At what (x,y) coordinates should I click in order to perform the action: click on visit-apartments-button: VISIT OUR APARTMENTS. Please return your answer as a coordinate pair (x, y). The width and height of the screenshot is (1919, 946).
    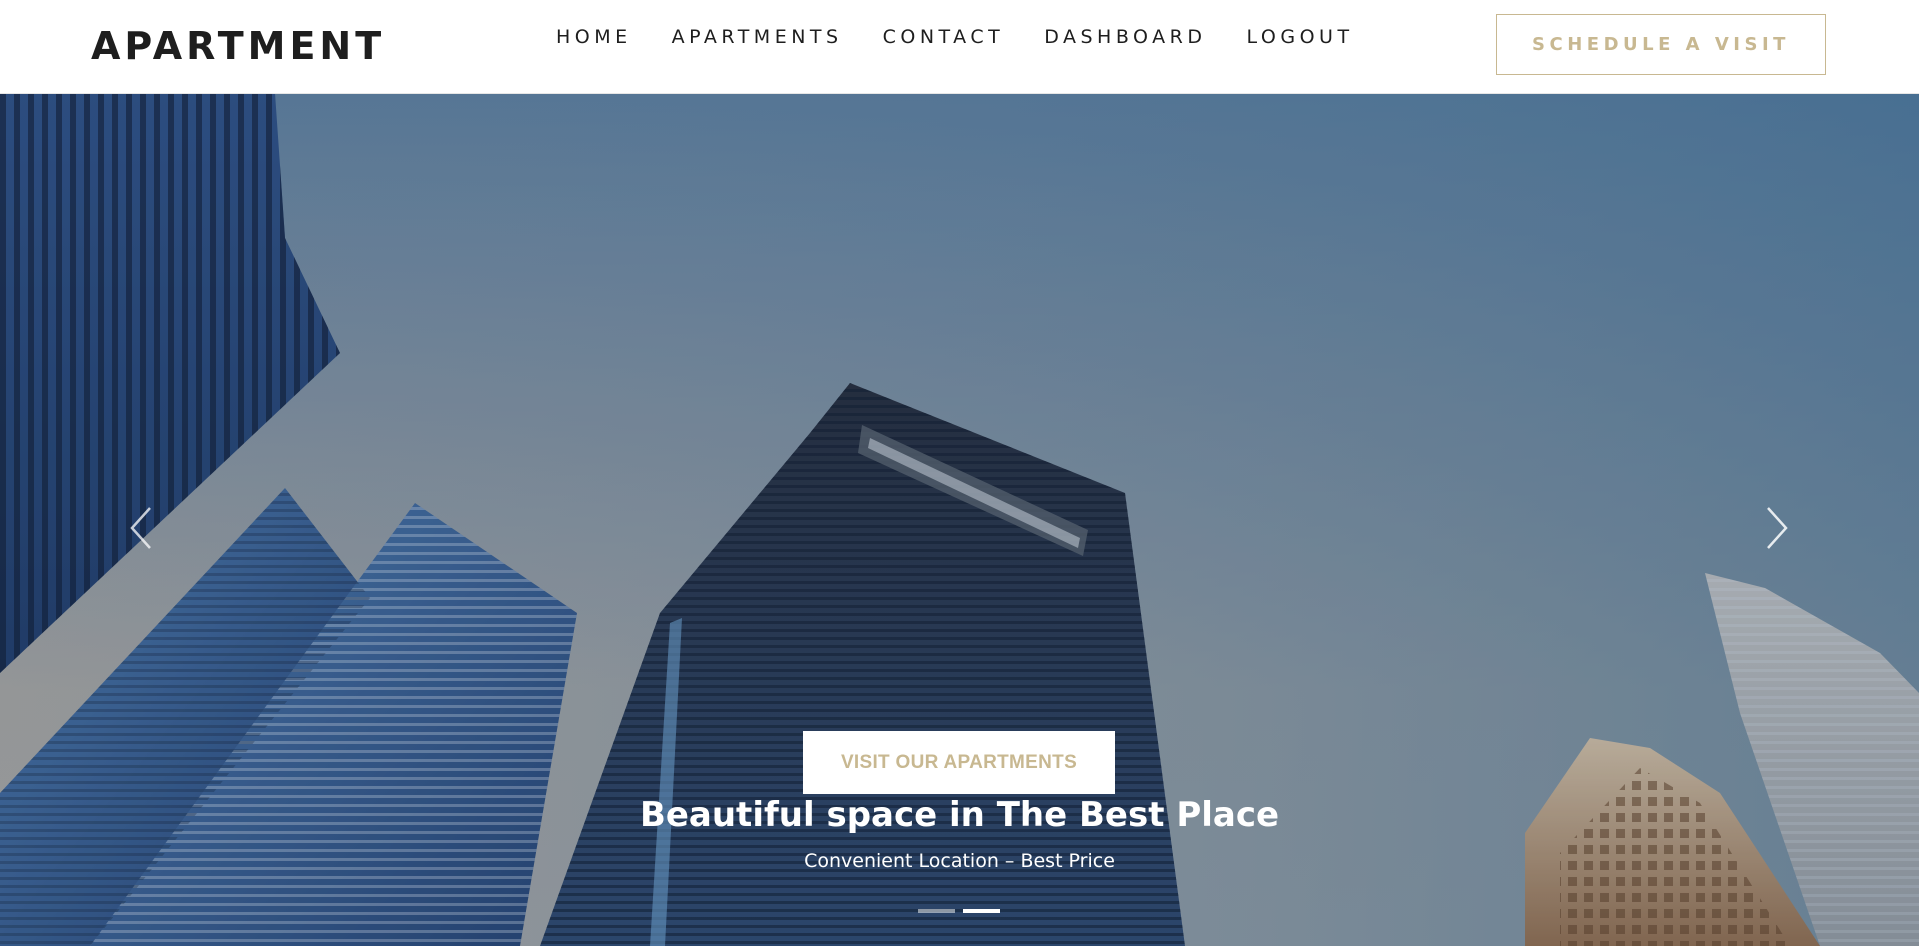
    Looking at the image, I should click on (959, 762).